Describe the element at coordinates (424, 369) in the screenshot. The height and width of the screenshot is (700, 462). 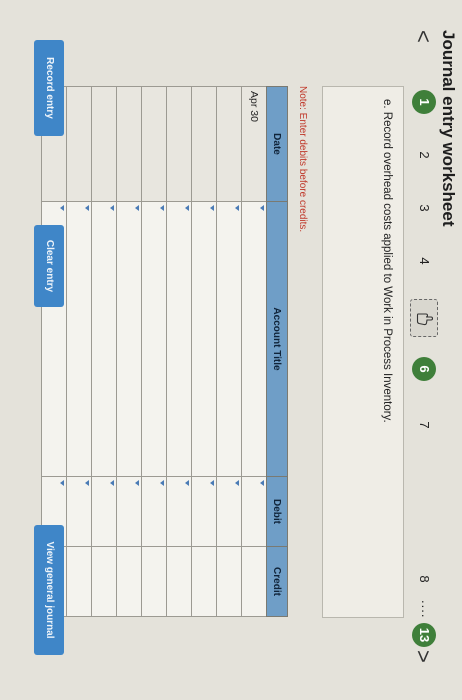
I see `step-6: 6` at that location.